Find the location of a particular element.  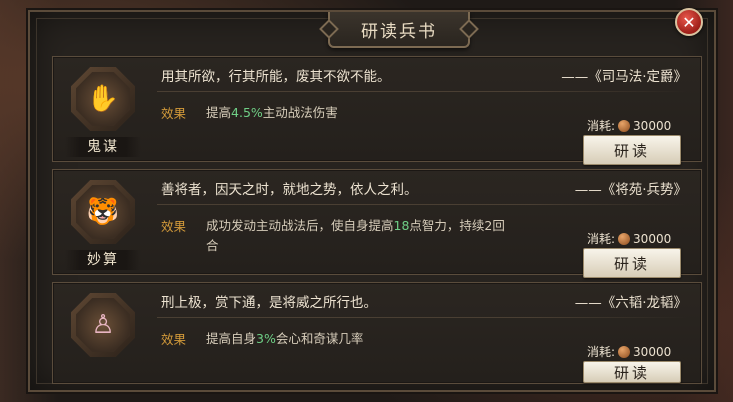

quote-source: ——《将苑·兵势》 is located at coordinates (630, 190).